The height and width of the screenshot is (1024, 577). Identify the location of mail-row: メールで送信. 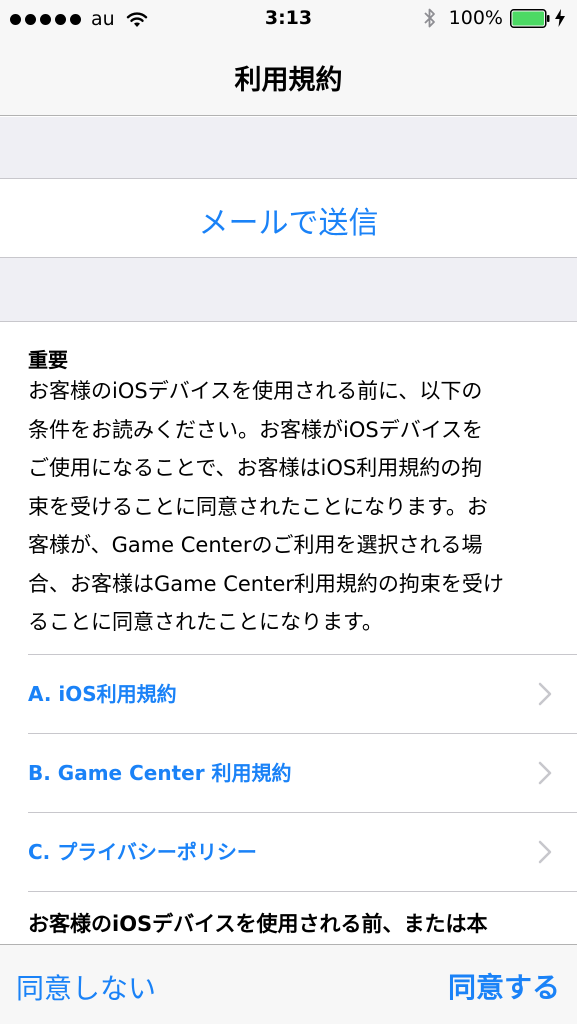
(288, 218).